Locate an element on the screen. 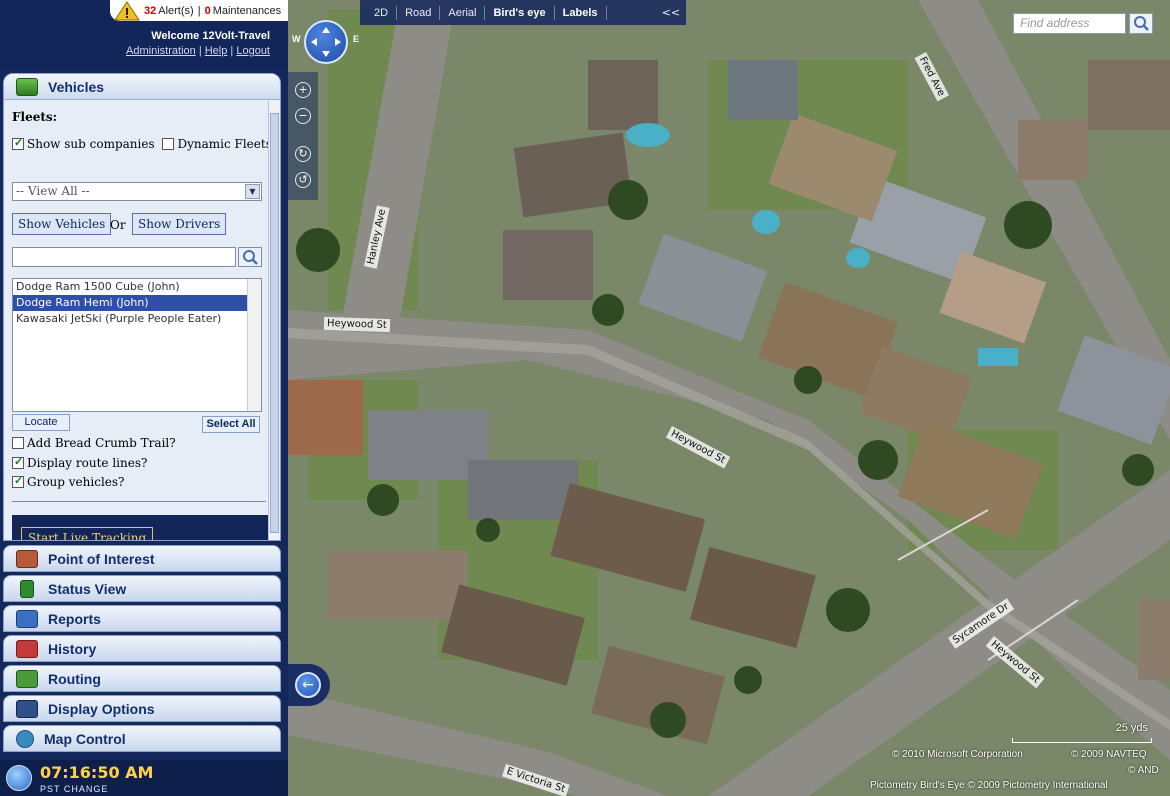 This screenshot has width=1170, height=796. chart-icon is located at coordinates (27, 618).